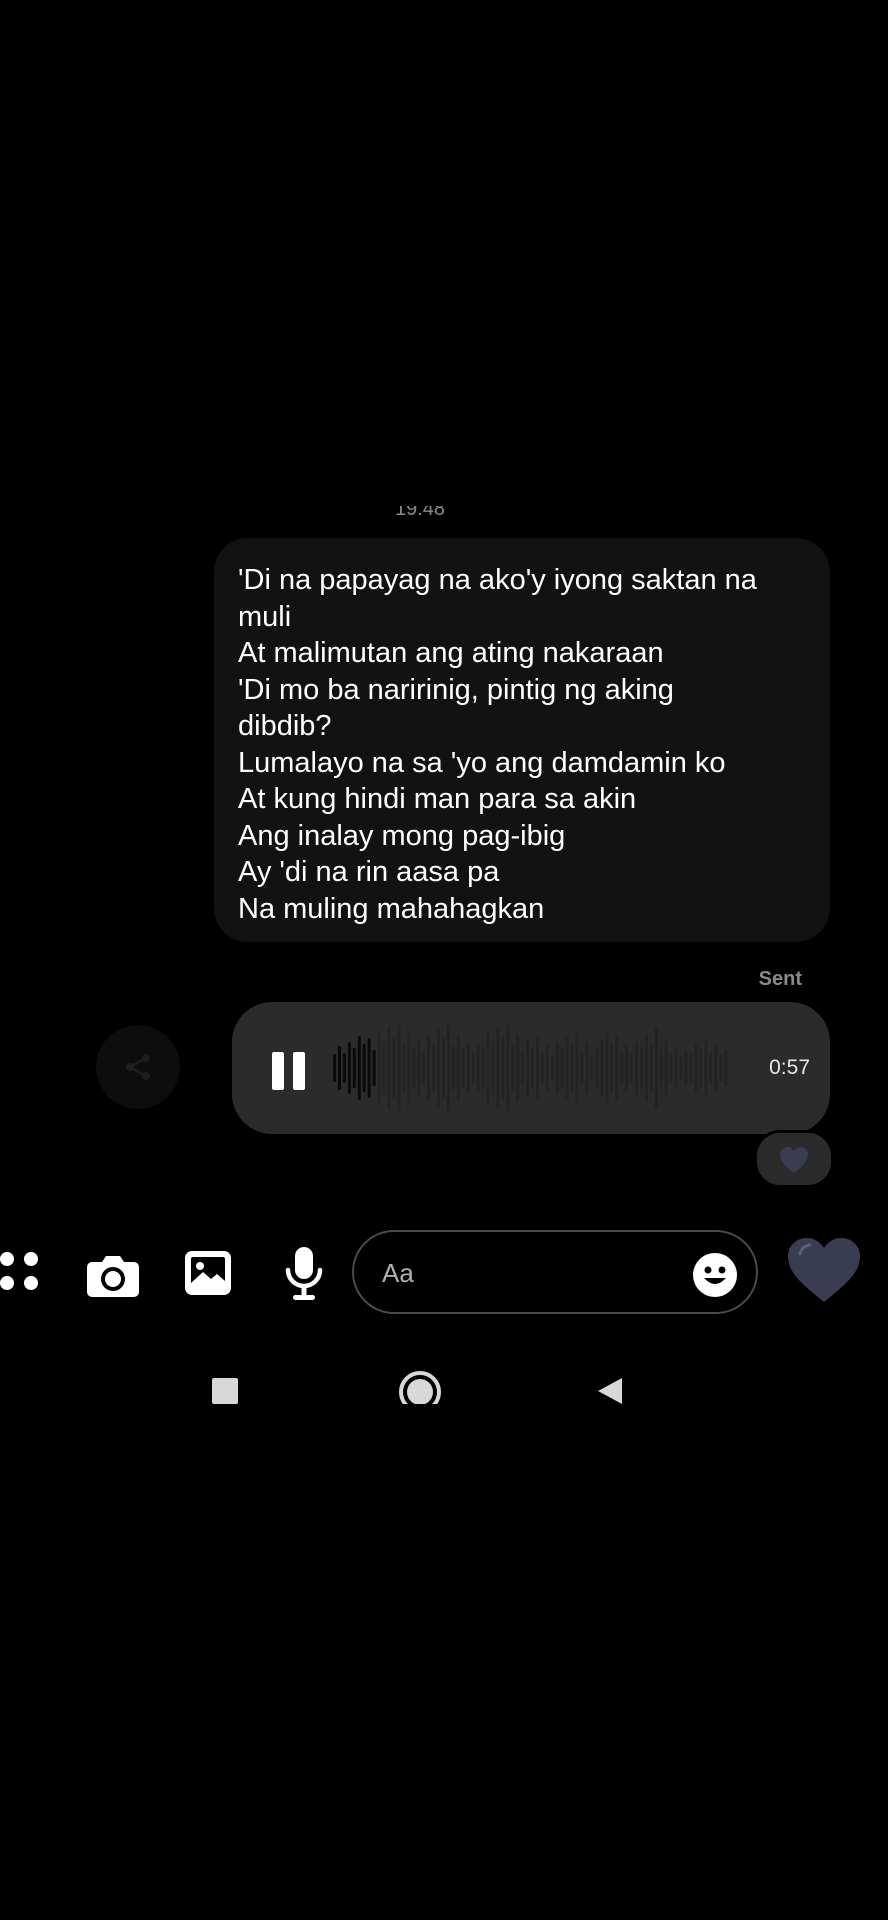 The width and height of the screenshot is (888, 1920). I want to click on back-icon, so click(610, 1391).